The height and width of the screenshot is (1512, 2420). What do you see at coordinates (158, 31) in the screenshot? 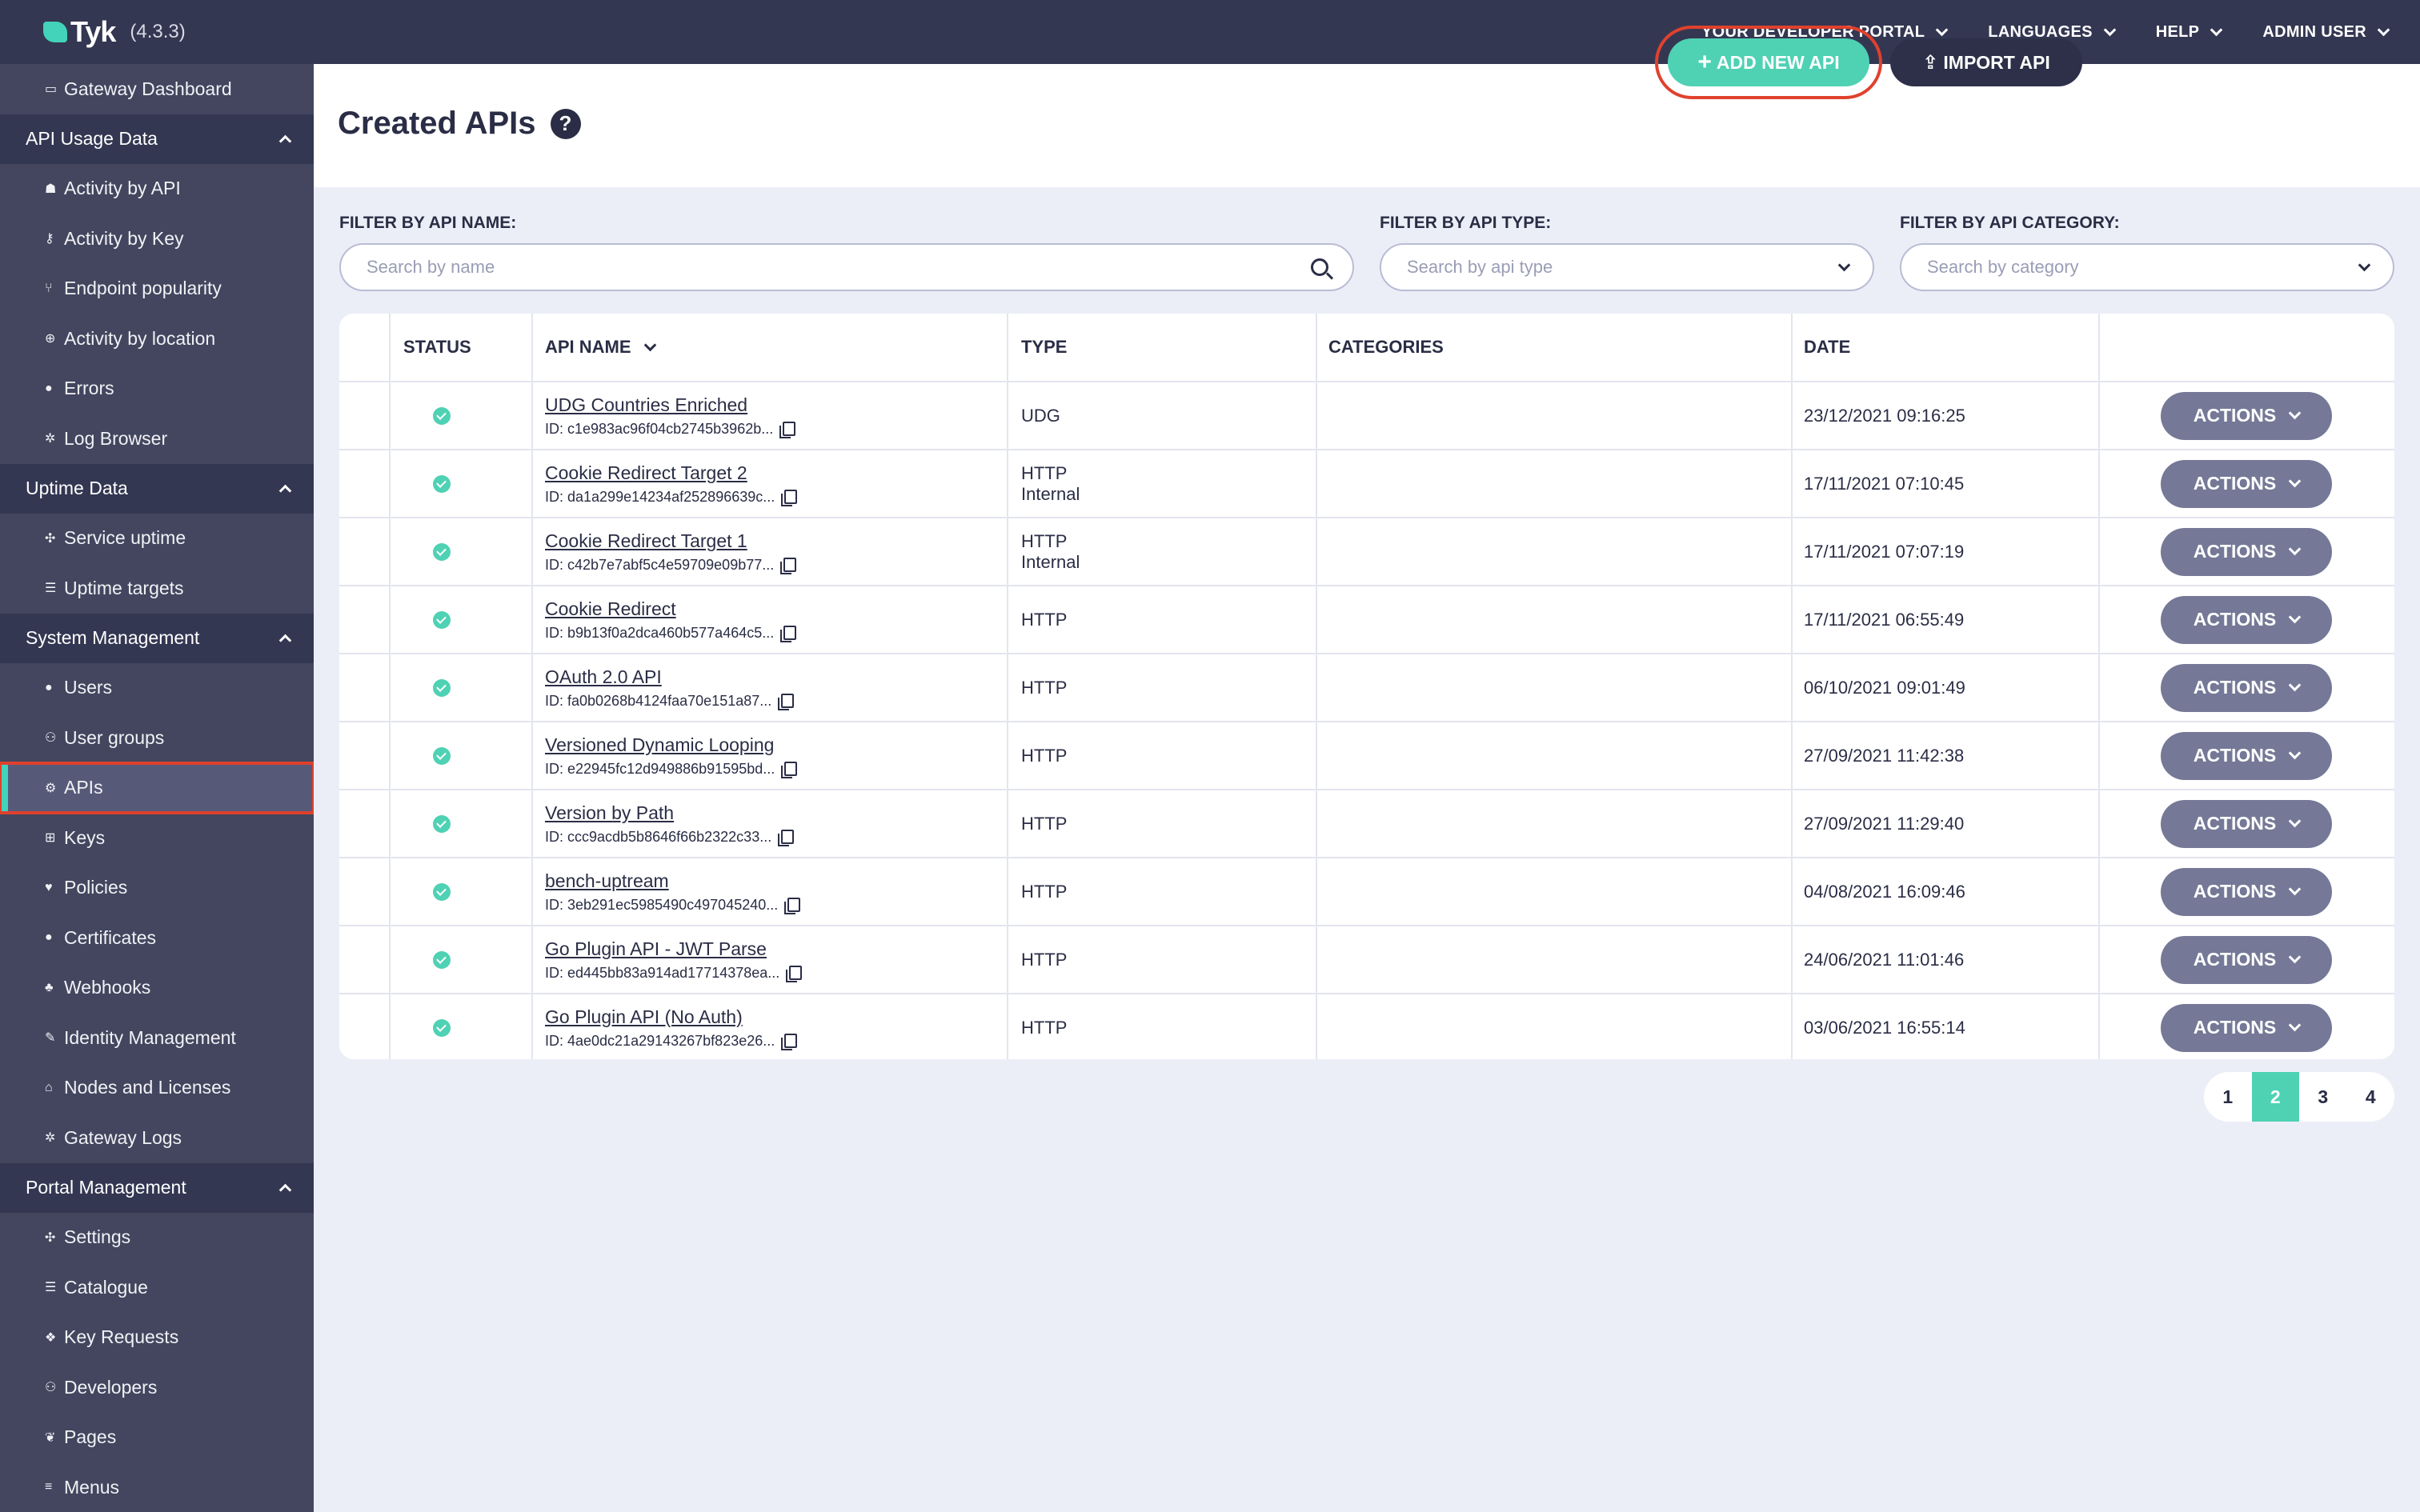
I see `version-label: (4.3.3)` at bounding box center [158, 31].